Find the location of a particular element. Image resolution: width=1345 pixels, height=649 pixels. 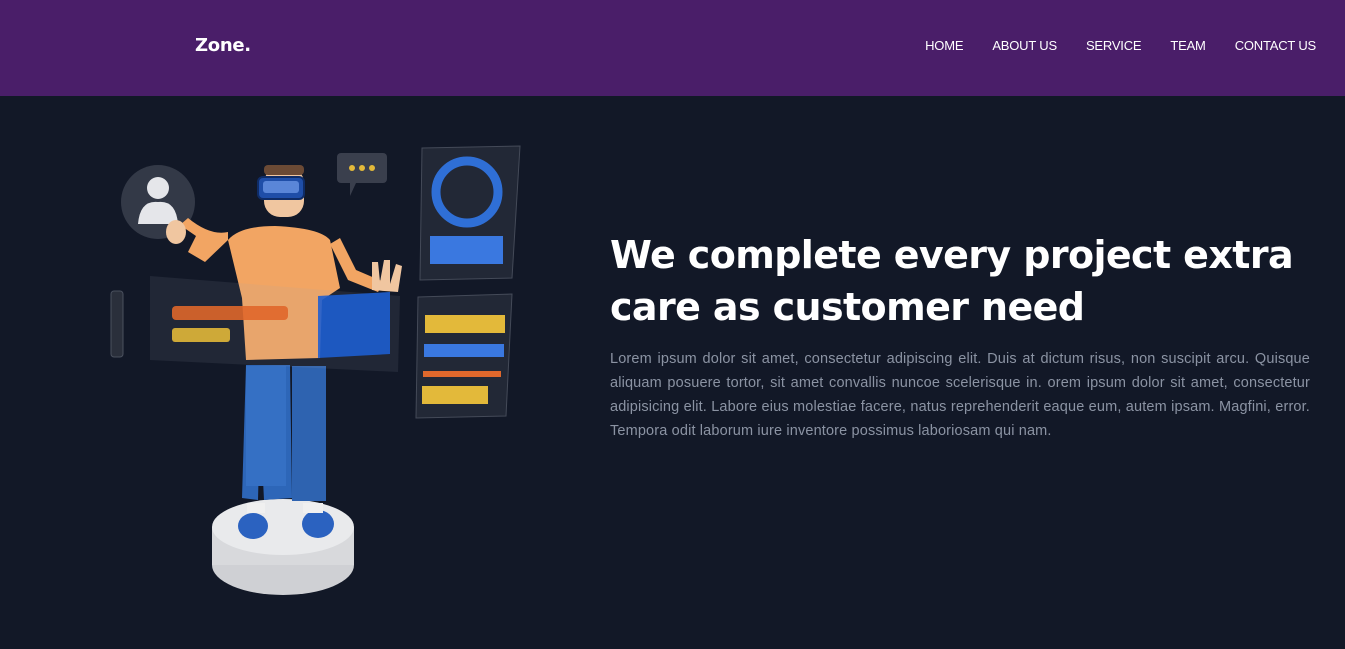

nav-about-us: ABOUT US is located at coordinates (1024, 45).